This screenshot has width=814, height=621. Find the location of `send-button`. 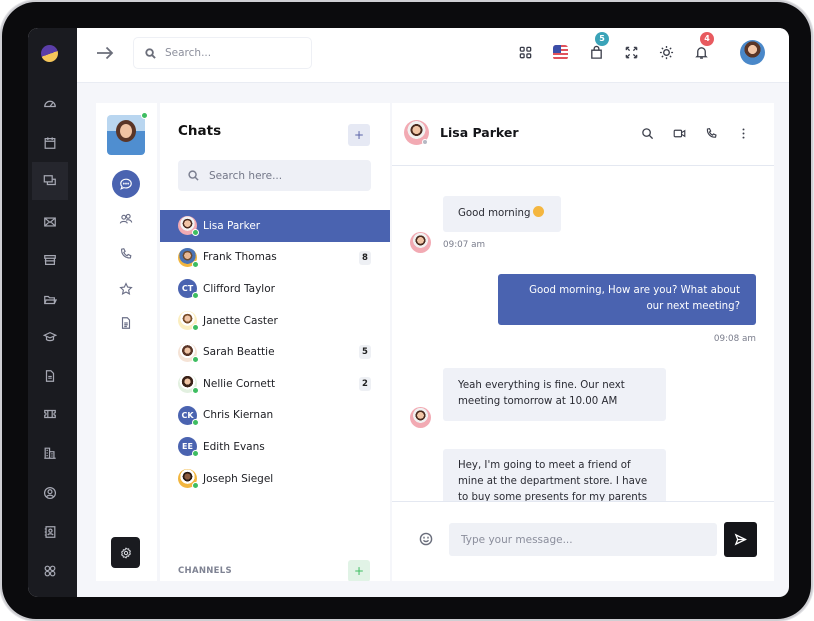

send-button is located at coordinates (740, 539).